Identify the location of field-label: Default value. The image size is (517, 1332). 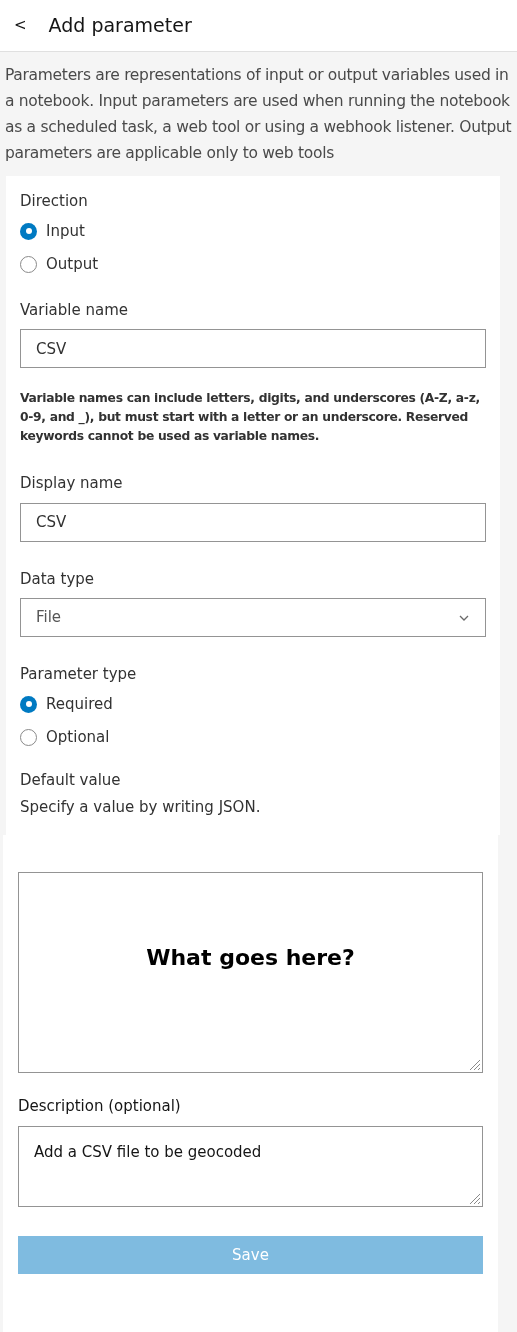
(71, 780).